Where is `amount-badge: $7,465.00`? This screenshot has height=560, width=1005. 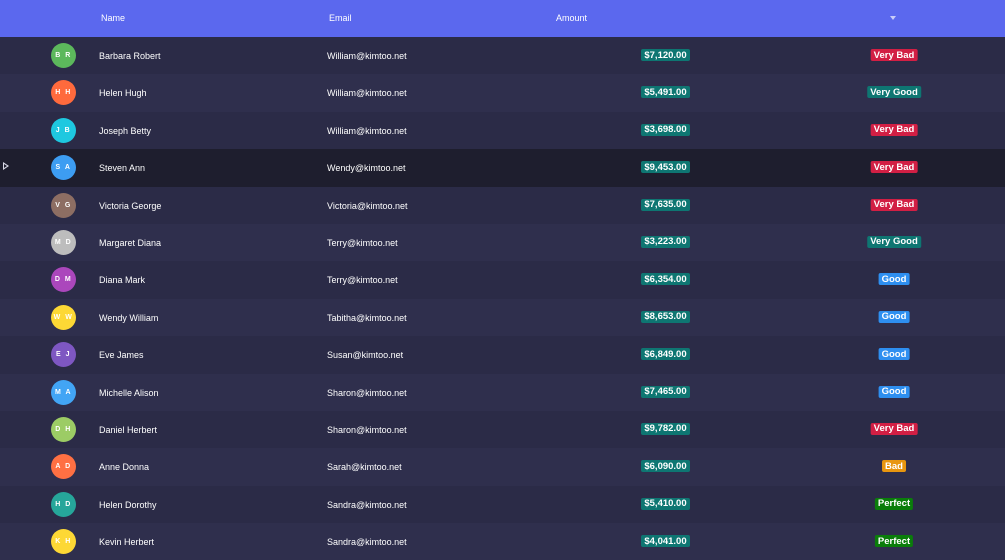 amount-badge: $7,465.00 is located at coordinates (665, 391).